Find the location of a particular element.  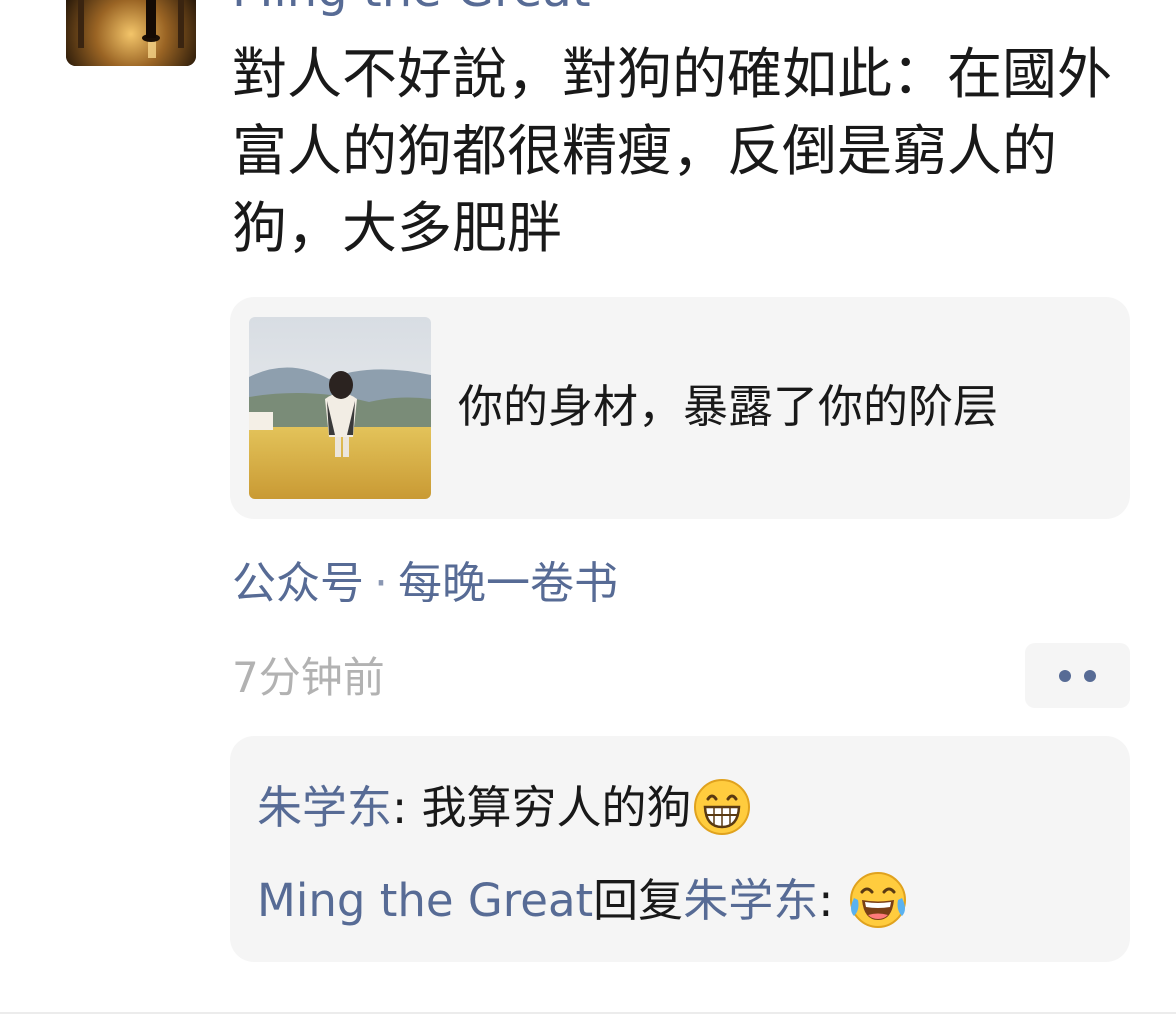

avatar-image is located at coordinates (131, 33).